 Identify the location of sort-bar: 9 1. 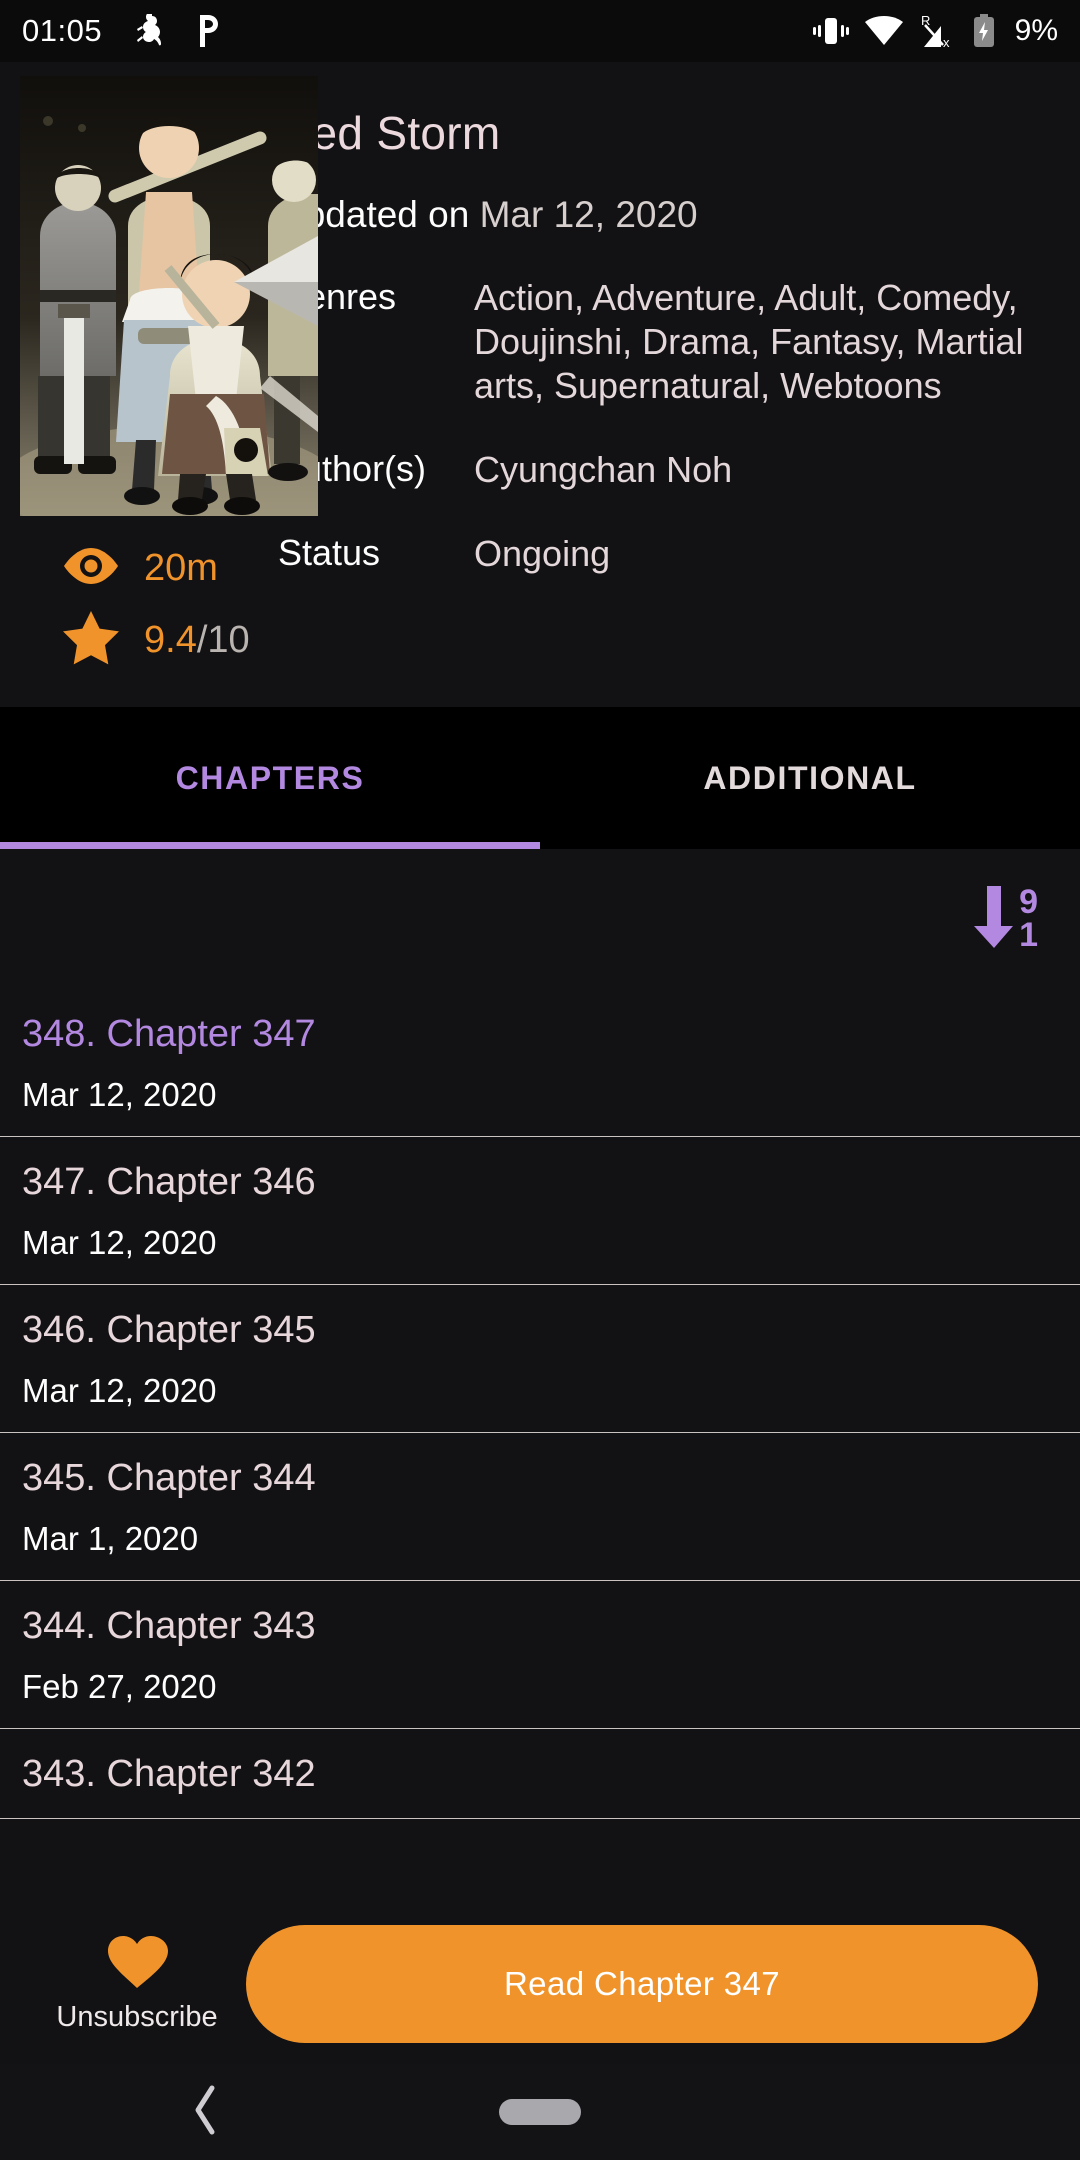
(540, 919).